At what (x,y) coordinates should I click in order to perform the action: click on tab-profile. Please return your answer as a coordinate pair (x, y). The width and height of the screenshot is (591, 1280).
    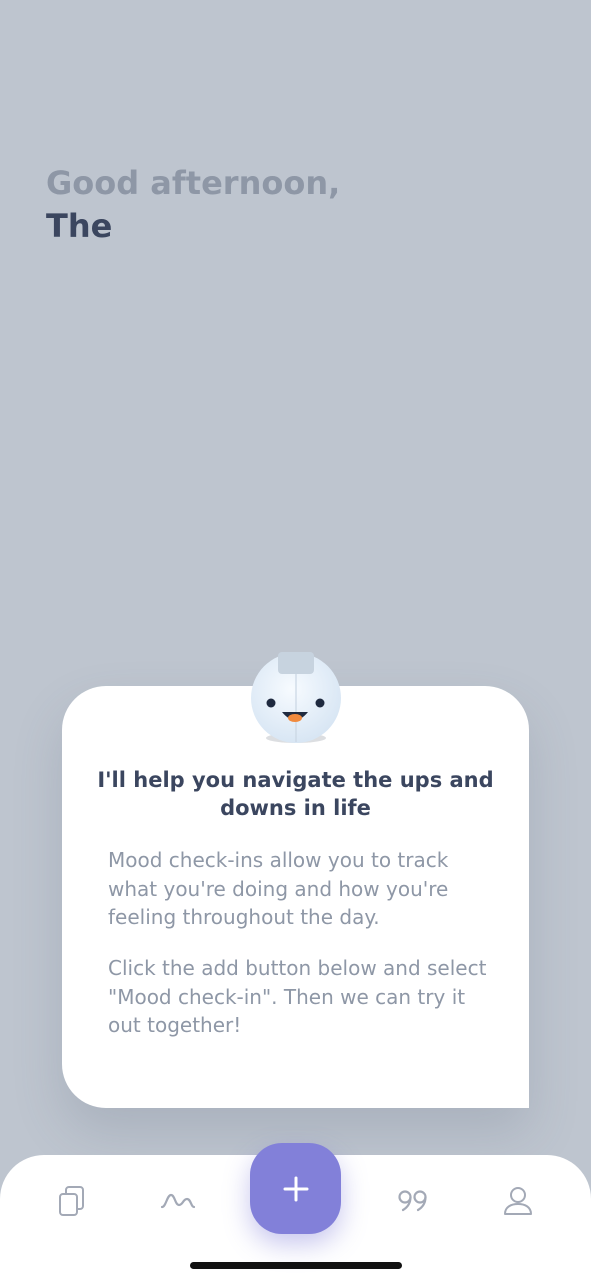
    Looking at the image, I should click on (518, 1201).